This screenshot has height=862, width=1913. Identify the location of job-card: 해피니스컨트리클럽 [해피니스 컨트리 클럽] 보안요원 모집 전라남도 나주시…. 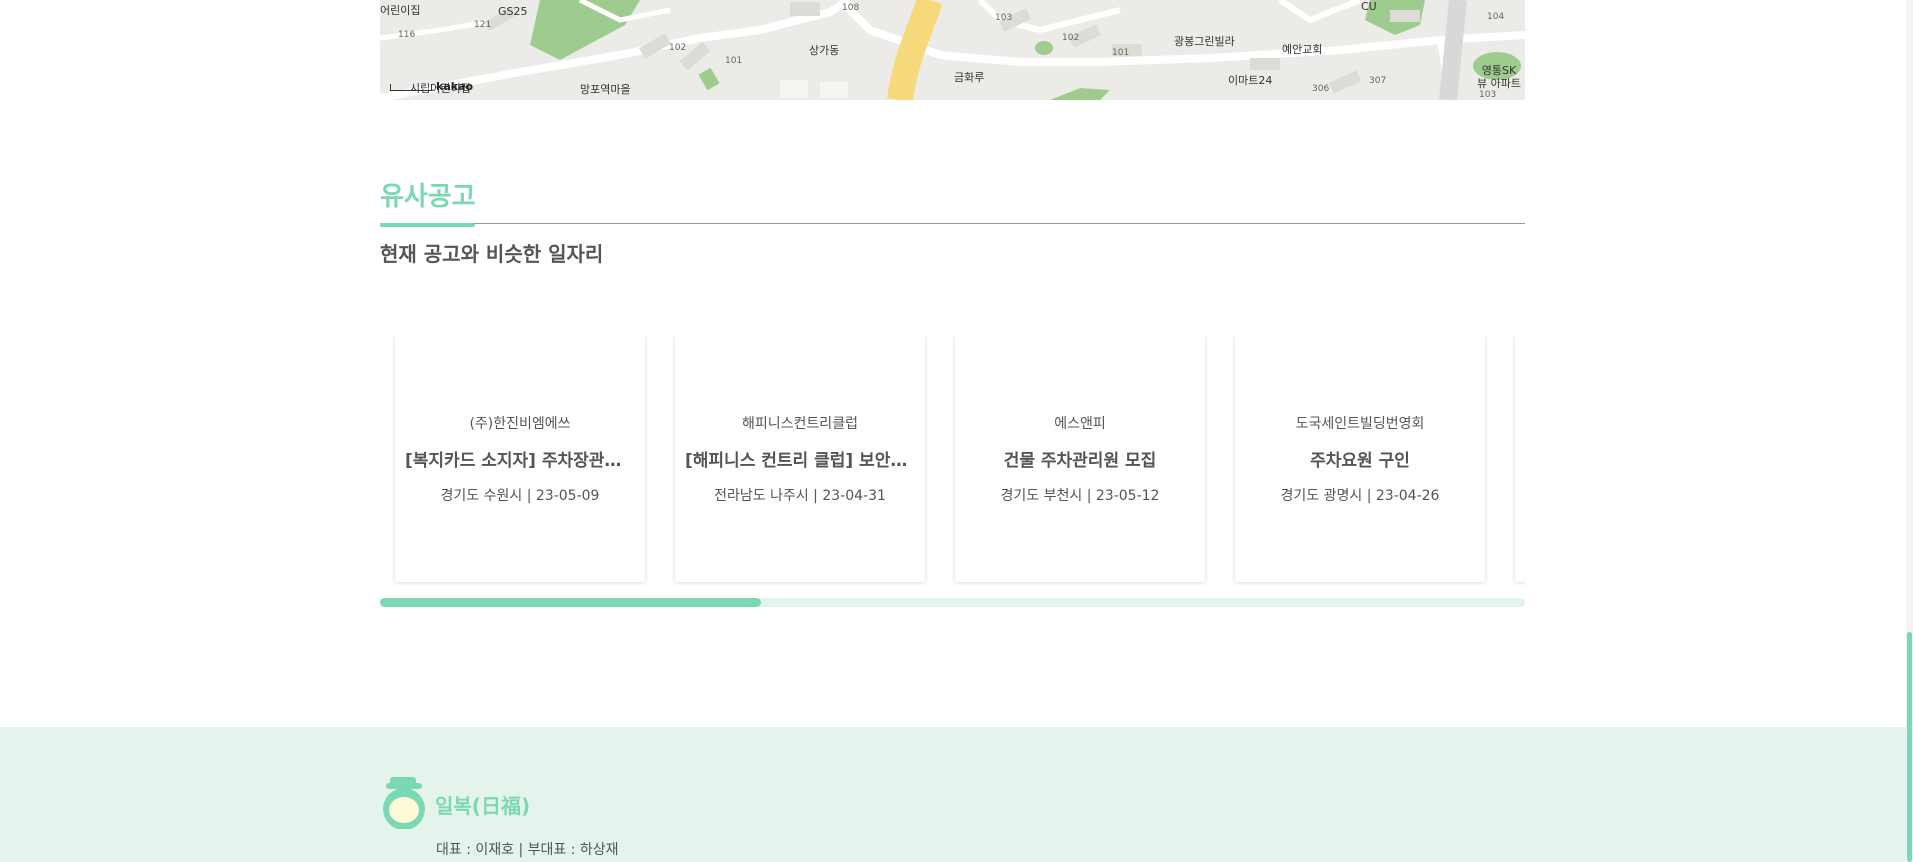
(800, 458).